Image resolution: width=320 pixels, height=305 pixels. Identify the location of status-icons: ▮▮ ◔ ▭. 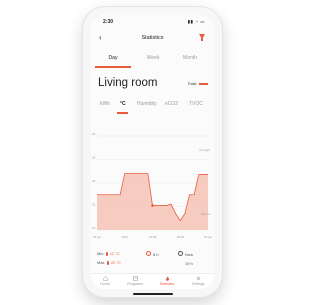
(196, 21).